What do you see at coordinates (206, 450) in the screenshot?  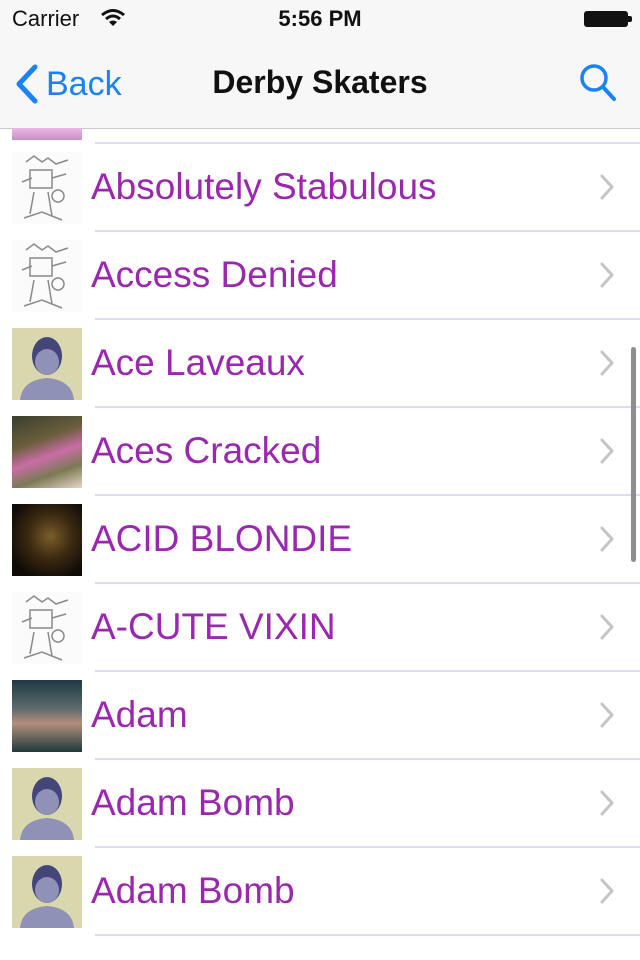 I see `skater-name: Aces Cracked` at bounding box center [206, 450].